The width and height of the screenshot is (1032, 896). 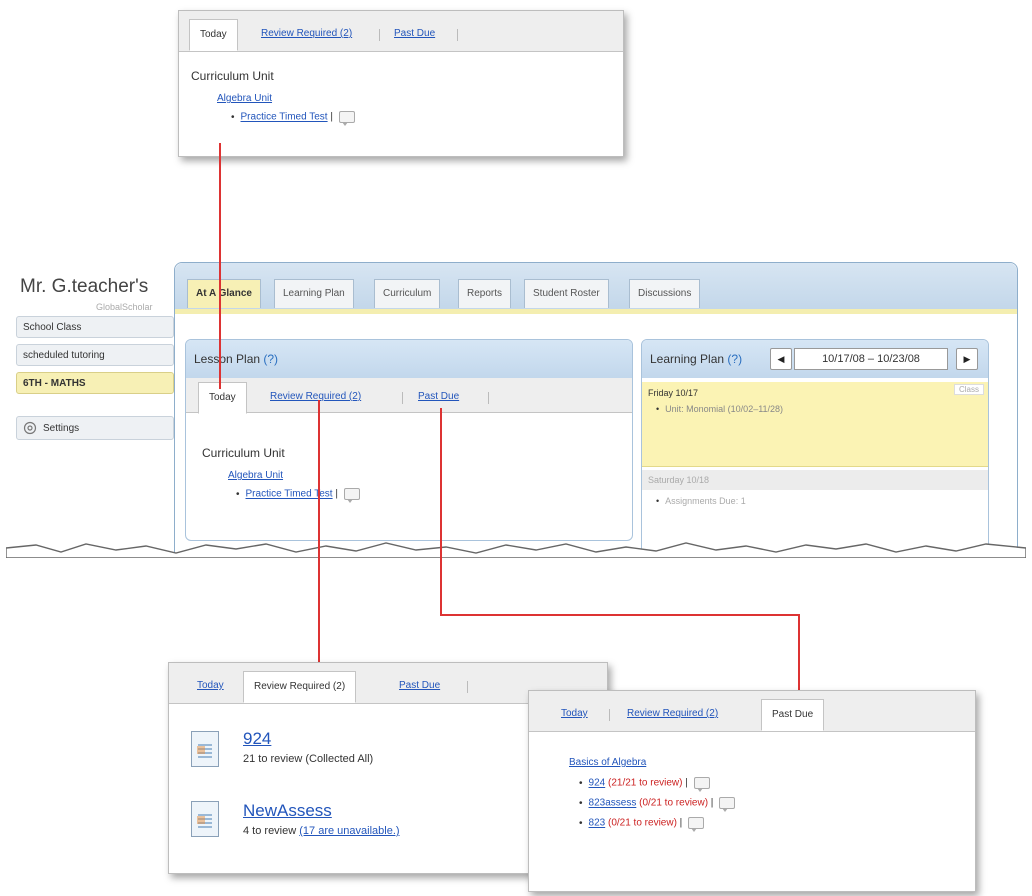 What do you see at coordinates (871, 359) in the screenshot?
I see `date-range: 10/17/08 – 10/23/08` at bounding box center [871, 359].